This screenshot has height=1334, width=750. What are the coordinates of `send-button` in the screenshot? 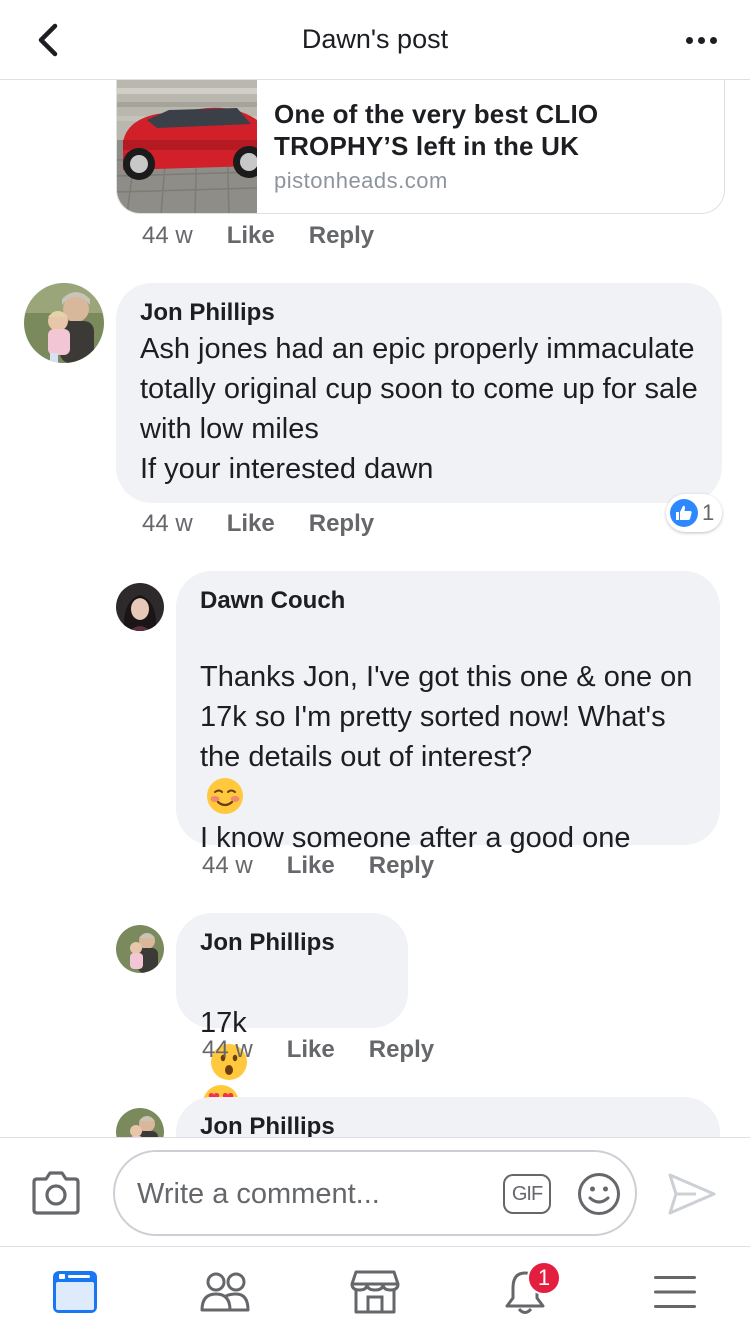 It's located at (692, 1194).